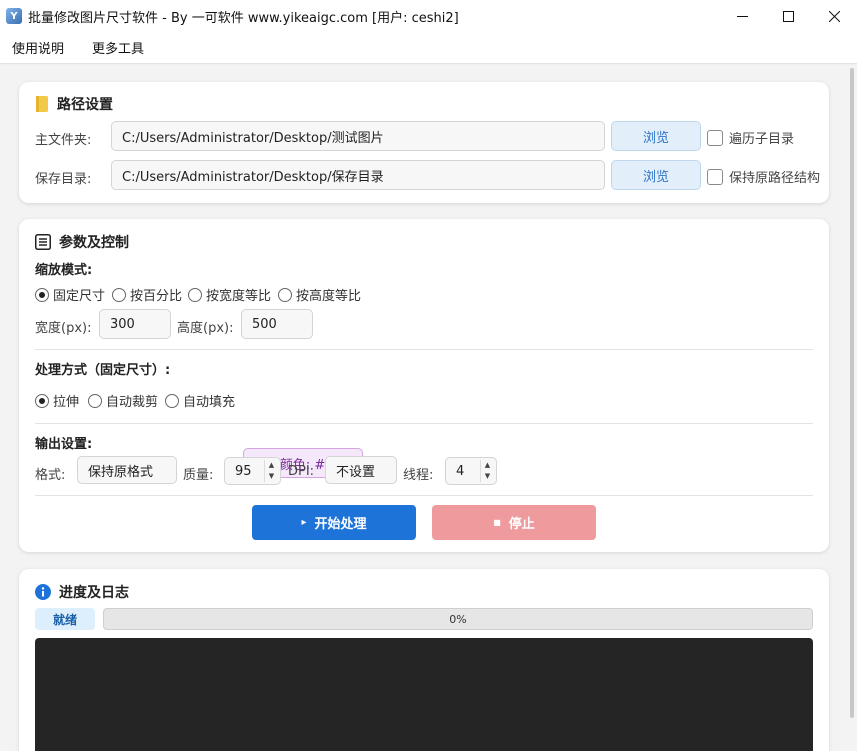 Image resolution: width=857 pixels, height=751 pixels. What do you see at coordinates (64, 444) in the screenshot?
I see `output-settings-label: 输出设置:` at bounding box center [64, 444].